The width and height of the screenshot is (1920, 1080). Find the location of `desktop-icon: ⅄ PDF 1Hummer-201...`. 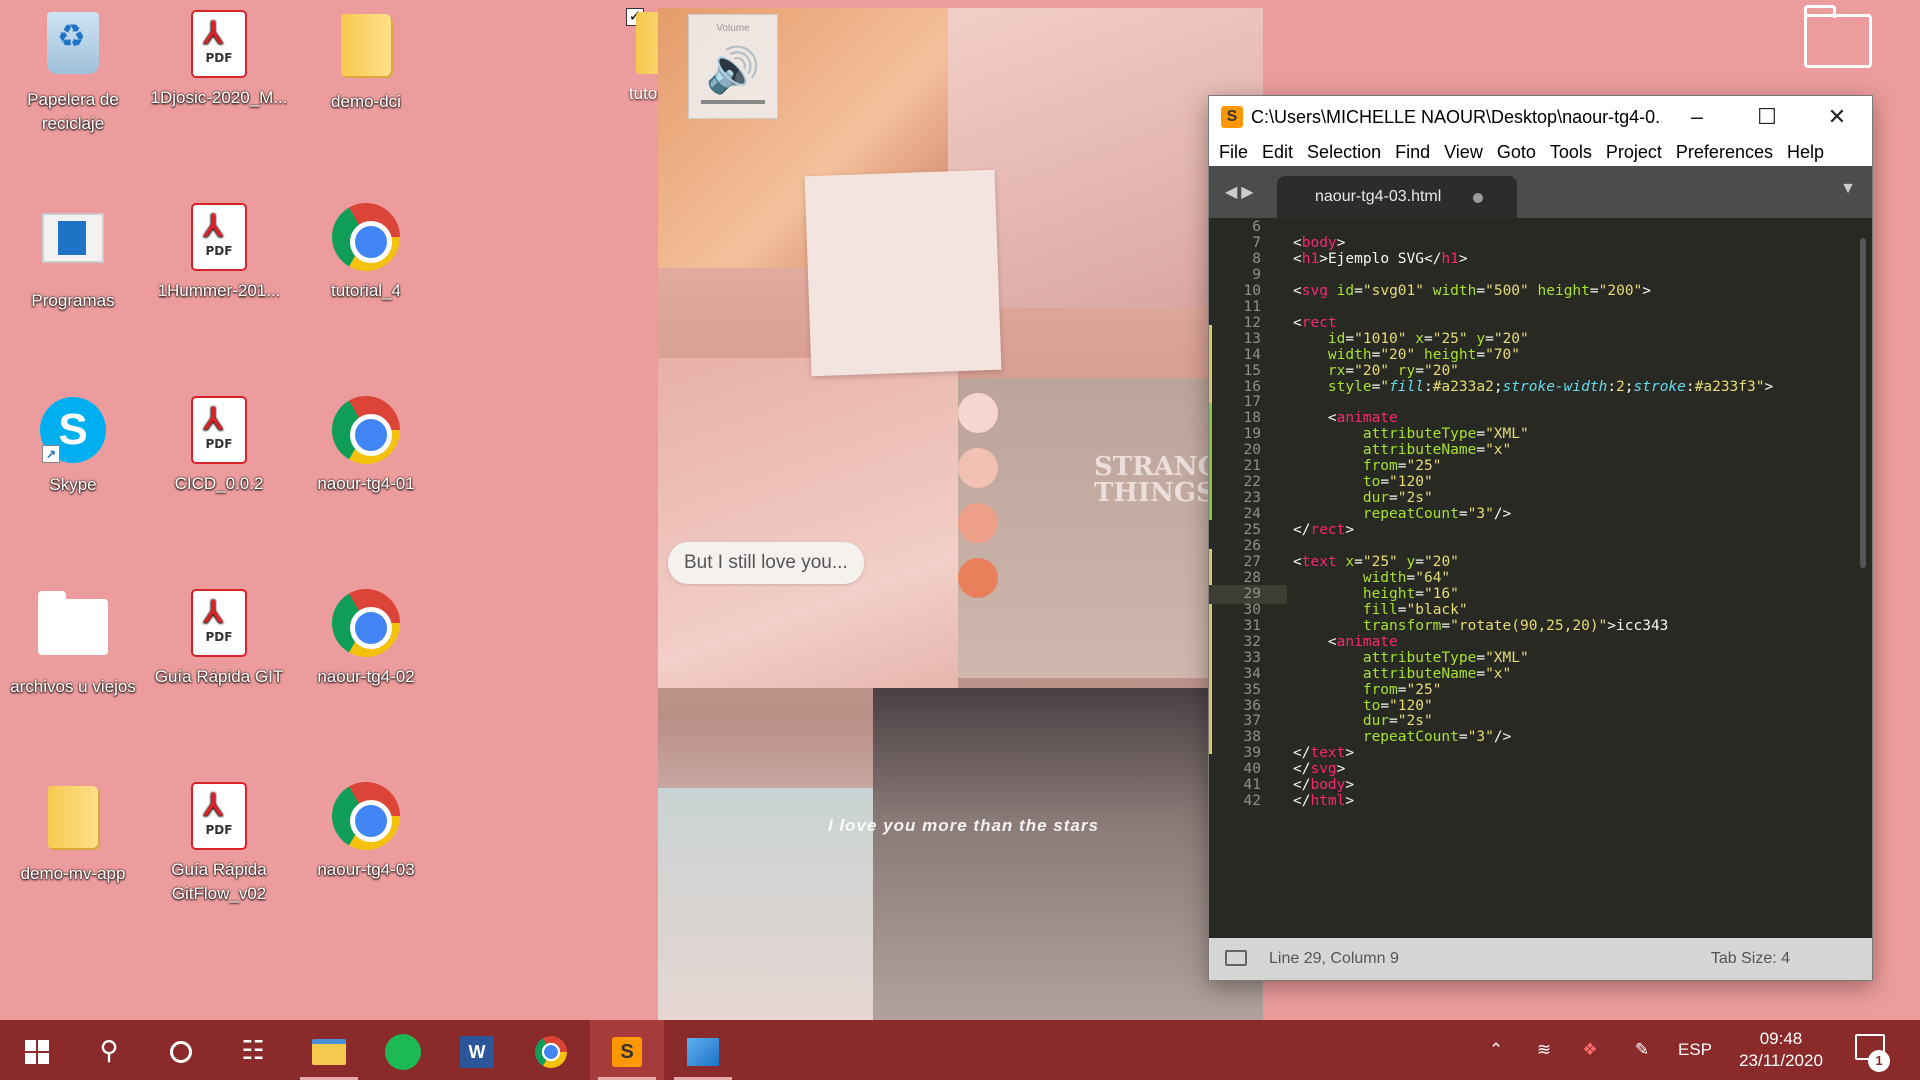

desktop-icon: ⅄ PDF 1Hummer-201... is located at coordinates (219, 252).